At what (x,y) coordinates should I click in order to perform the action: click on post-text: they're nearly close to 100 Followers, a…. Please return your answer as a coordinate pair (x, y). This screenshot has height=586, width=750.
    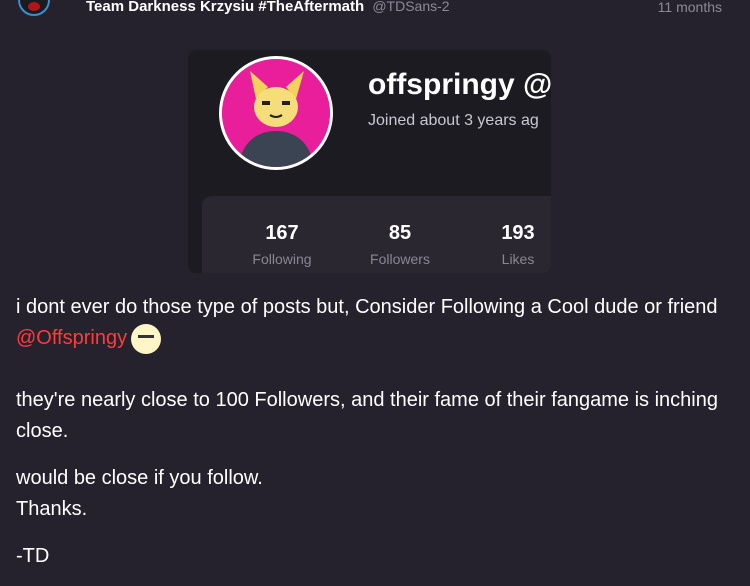
    Looking at the image, I should click on (367, 415).